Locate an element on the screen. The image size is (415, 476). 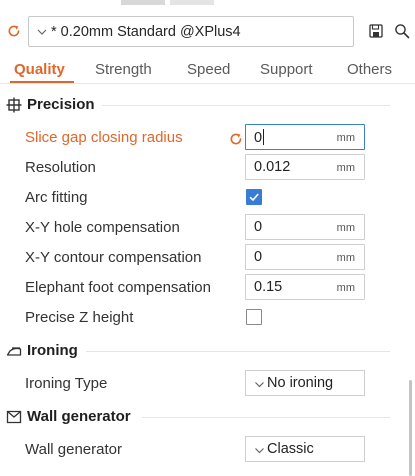
wall-generator-select: Classic is located at coordinates (305, 449).